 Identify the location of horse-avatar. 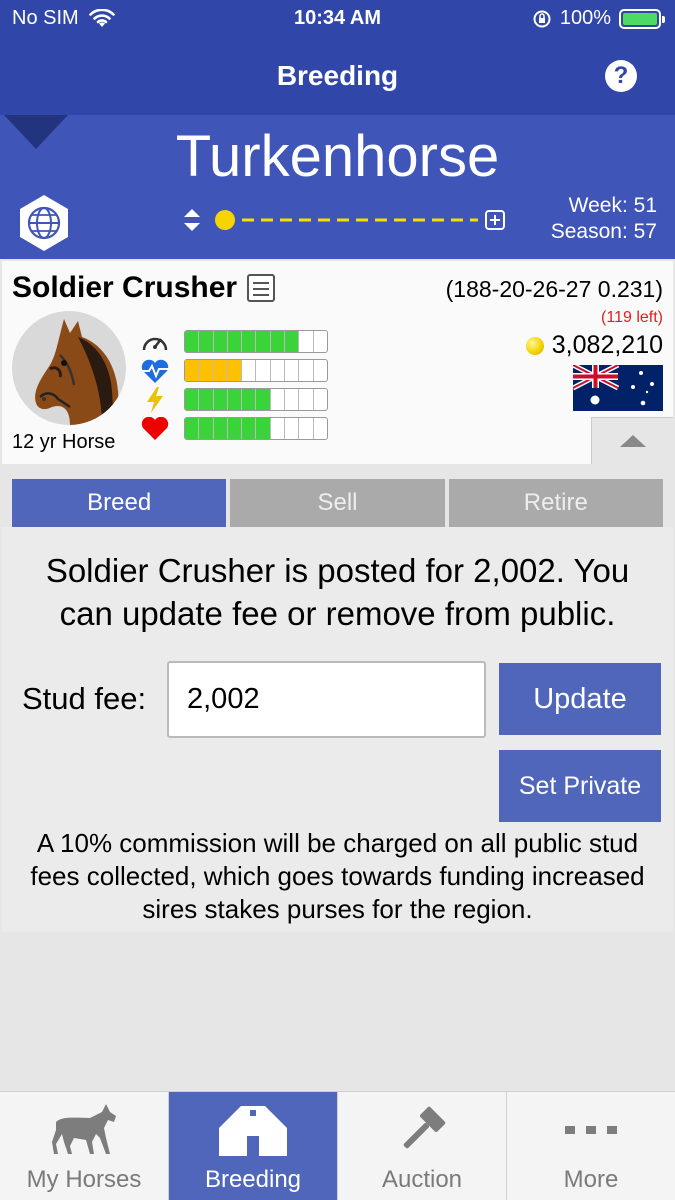
(69, 368).